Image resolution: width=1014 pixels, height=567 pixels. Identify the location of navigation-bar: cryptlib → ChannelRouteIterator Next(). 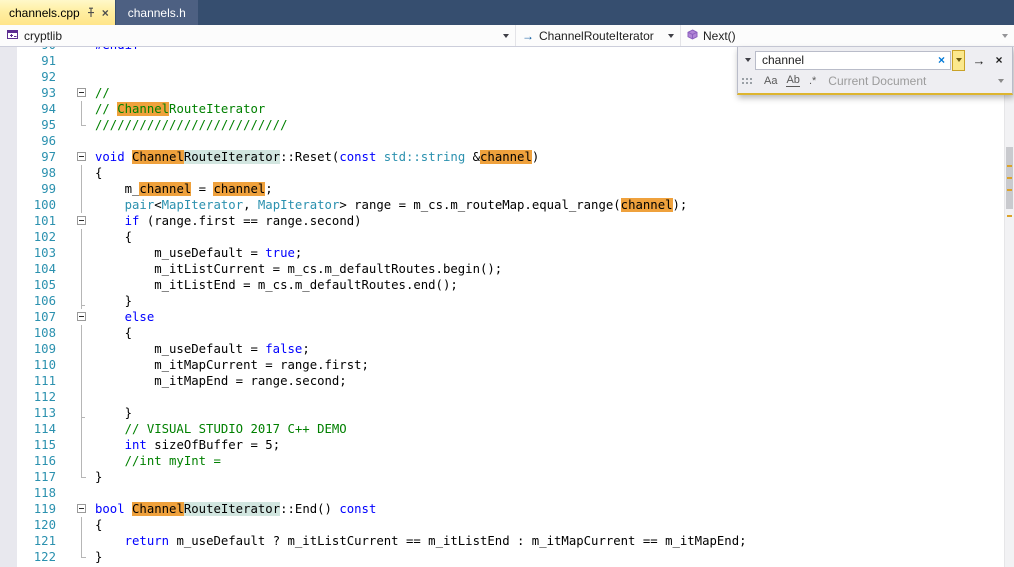
(507, 36).